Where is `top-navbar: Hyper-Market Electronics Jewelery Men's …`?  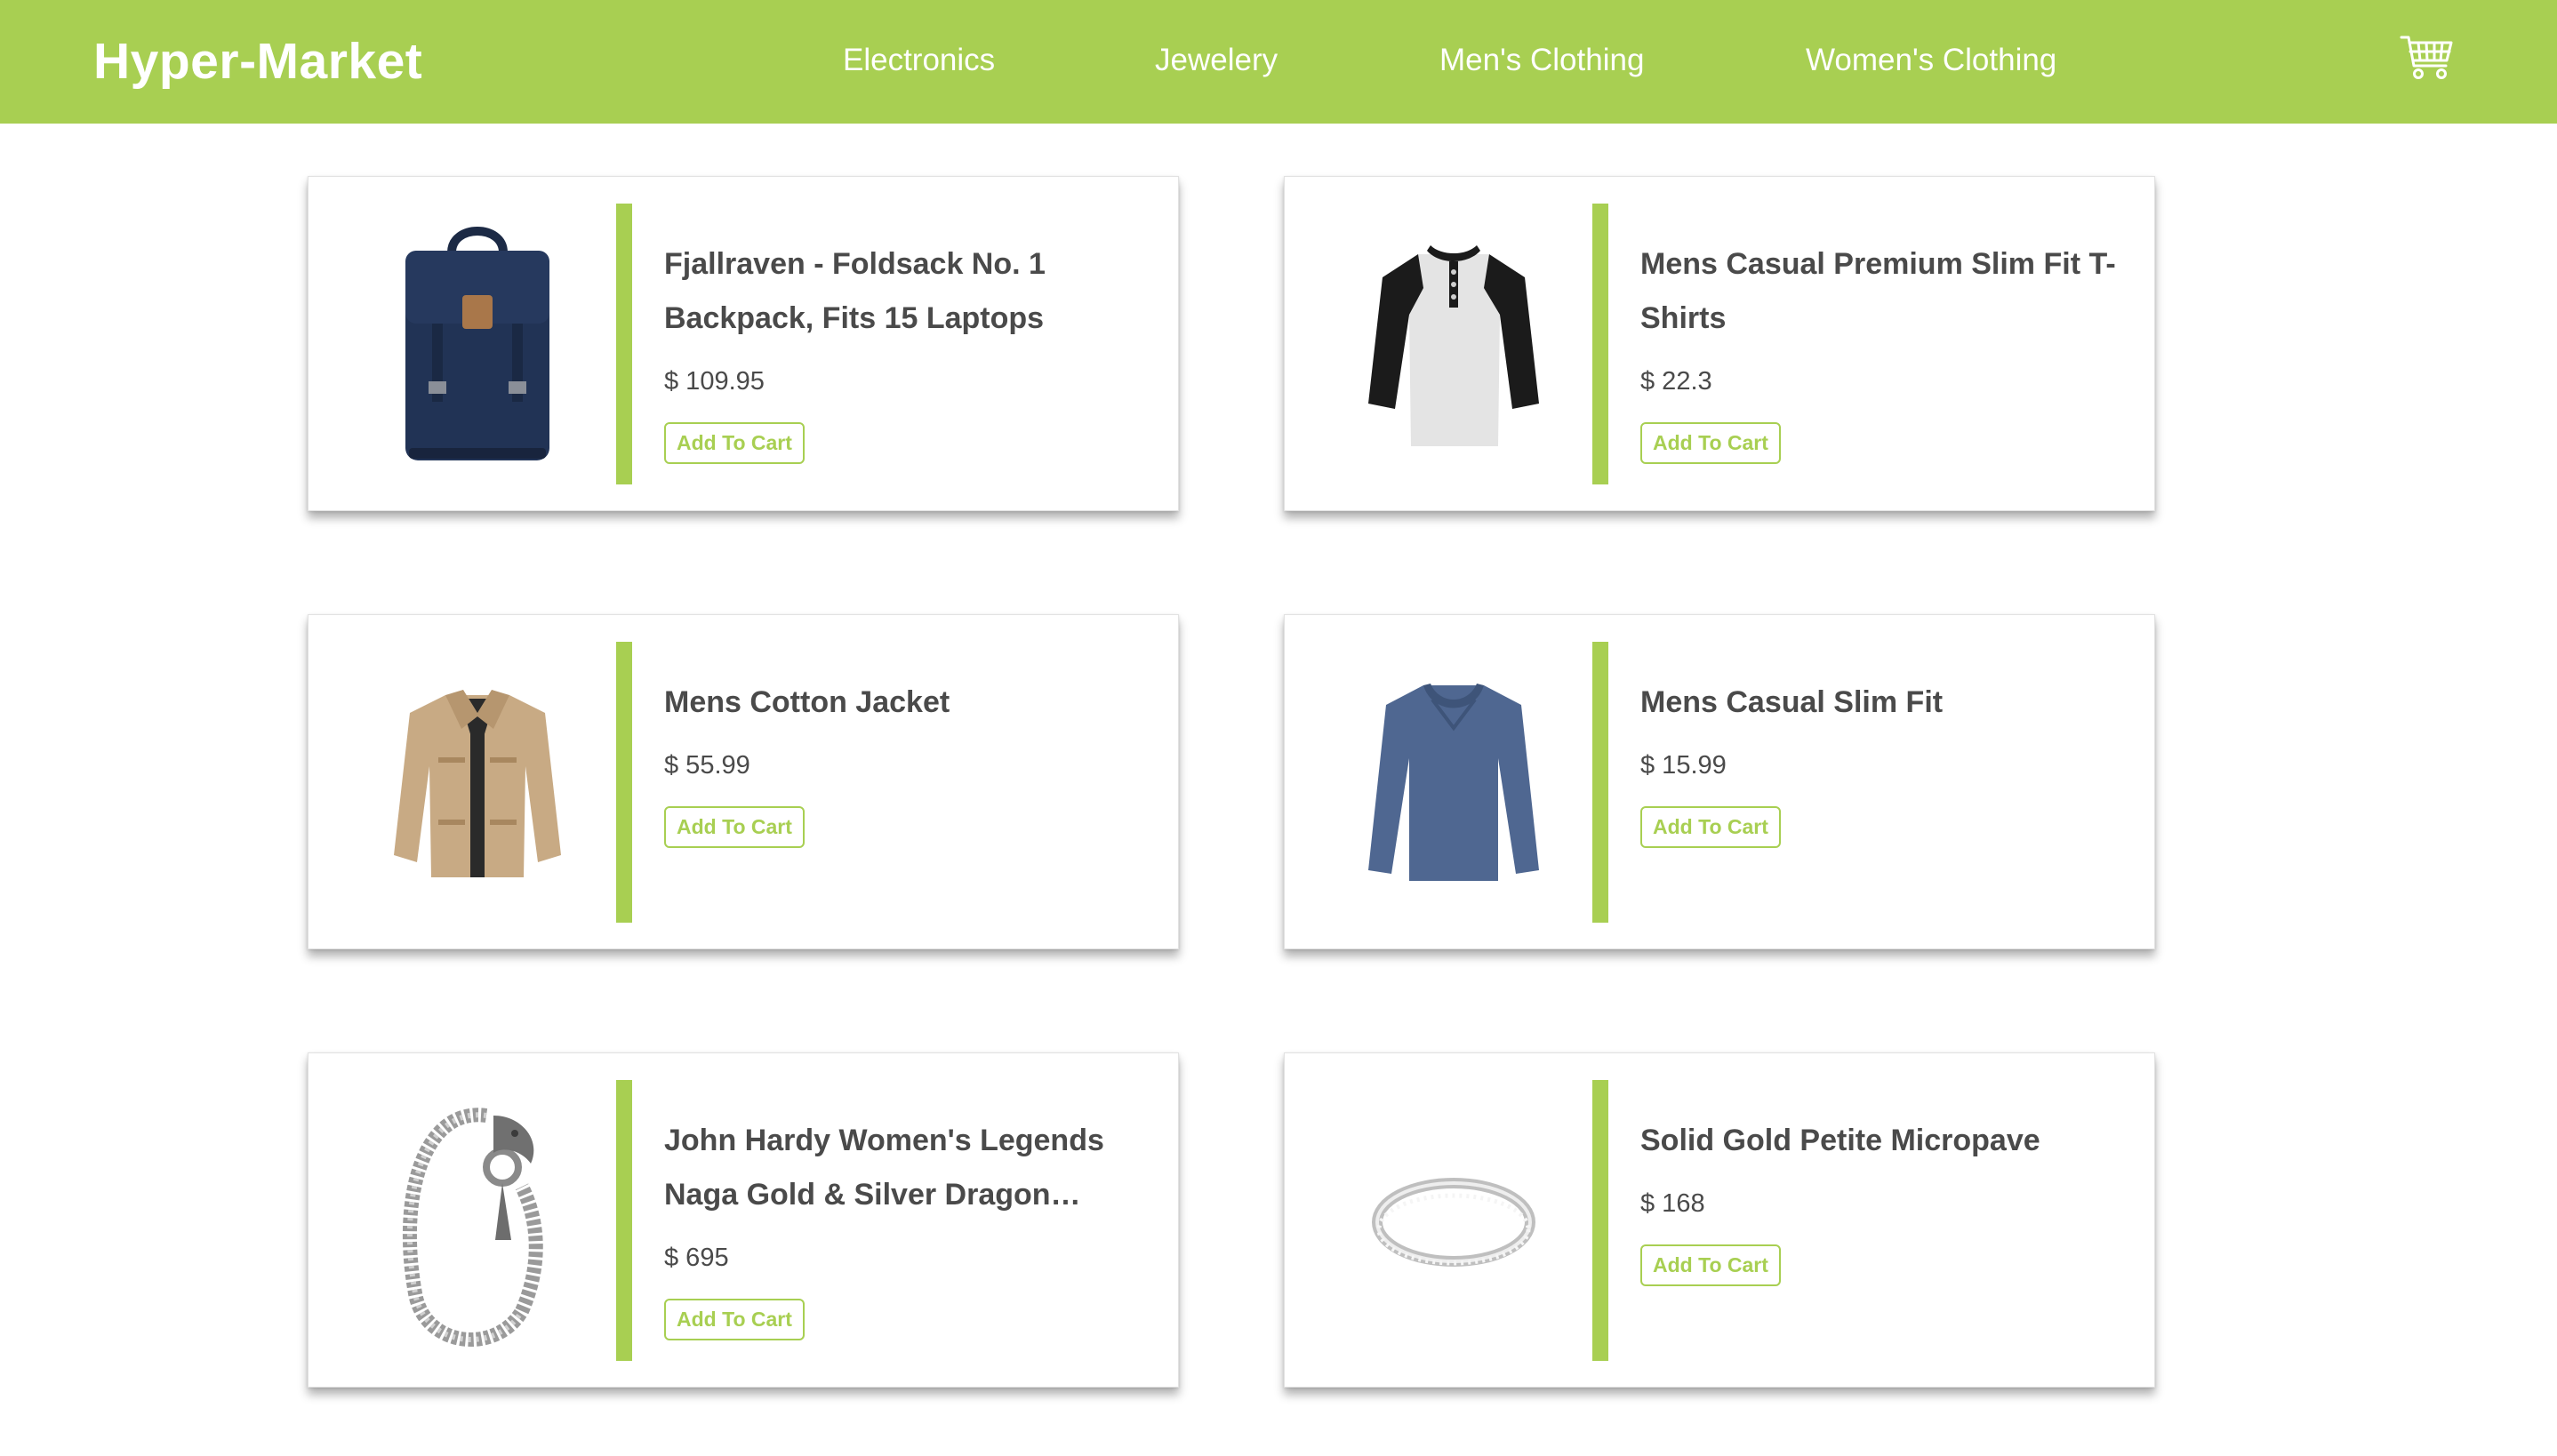 top-navbar: Hyper-Market Electronics Jewelery Men's … is located at coordinates (1278, 62).